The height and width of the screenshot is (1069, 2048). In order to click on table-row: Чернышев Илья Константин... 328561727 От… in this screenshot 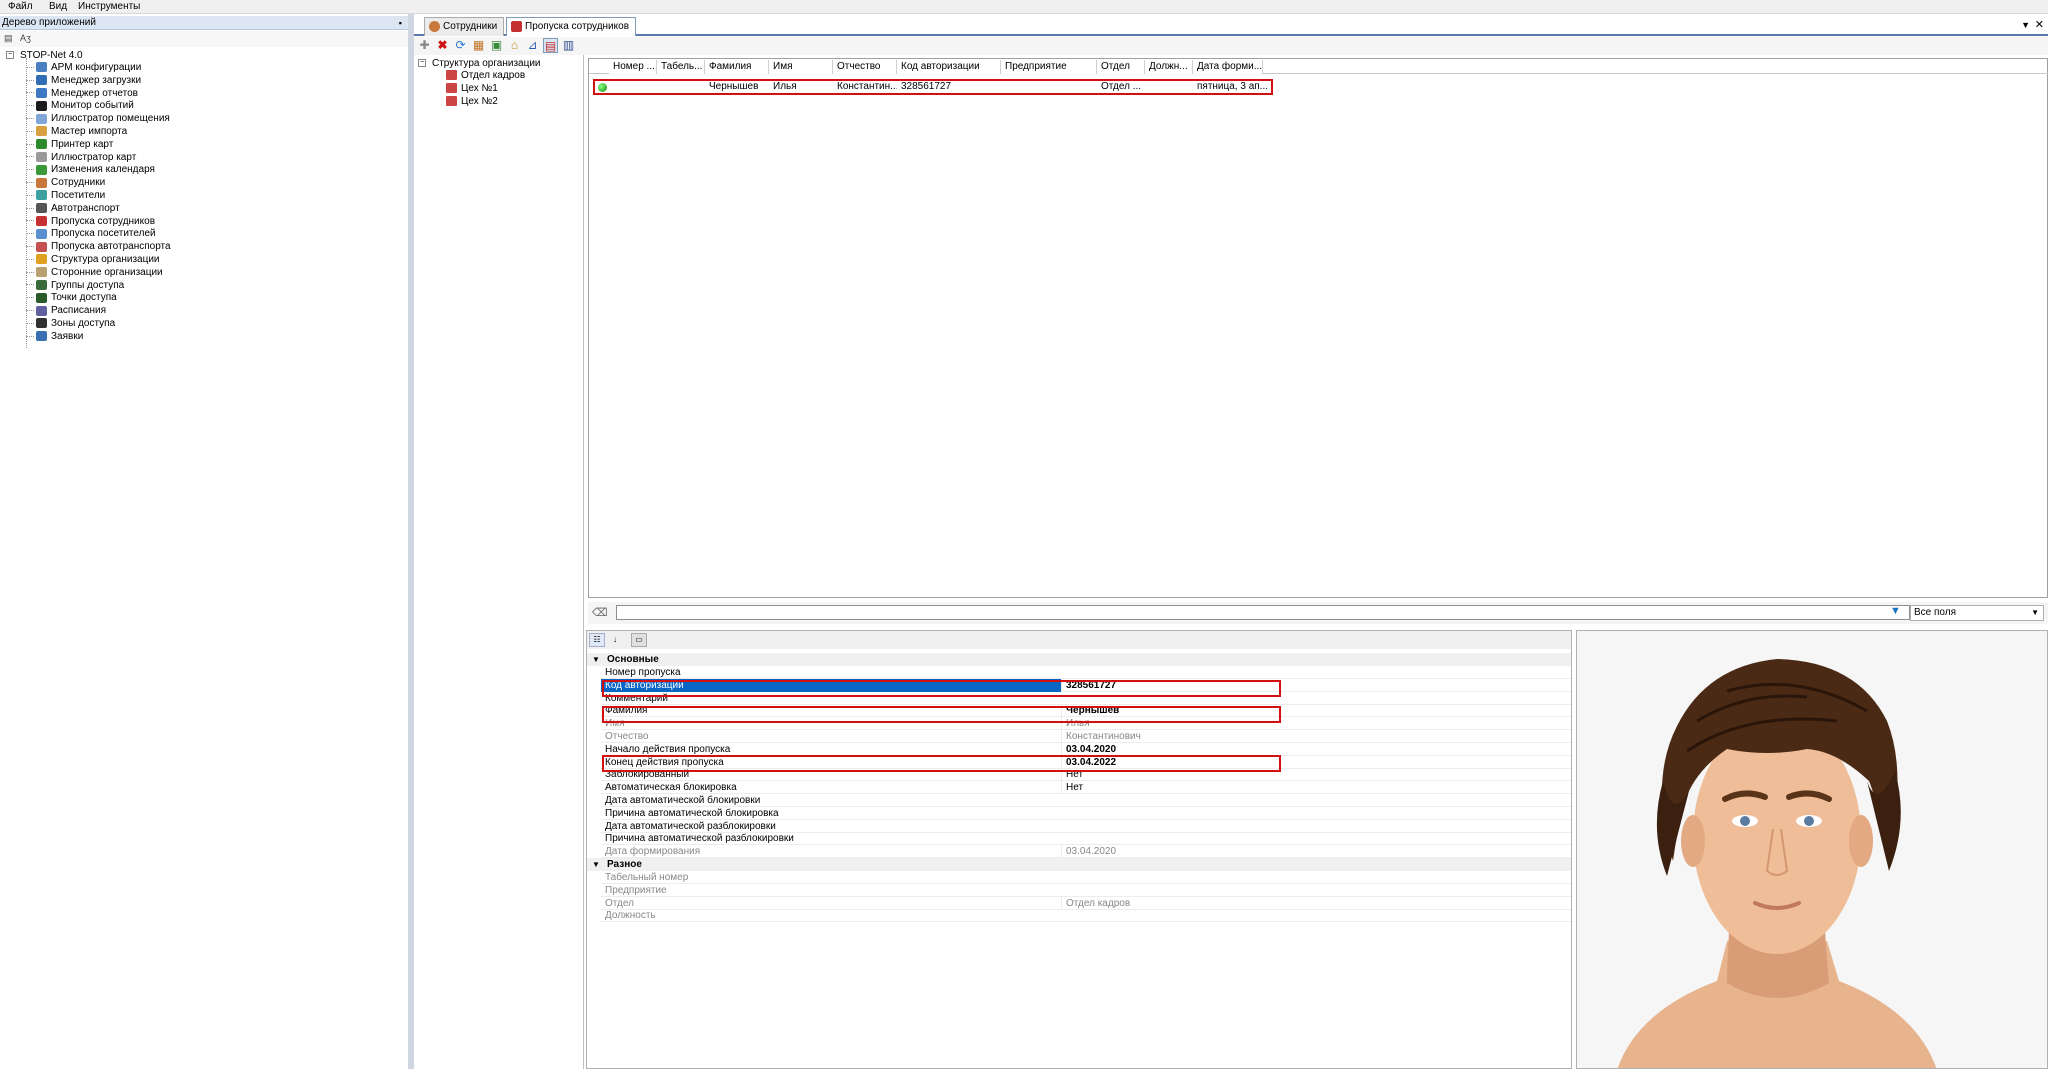, I will do `click(933, 87)`.